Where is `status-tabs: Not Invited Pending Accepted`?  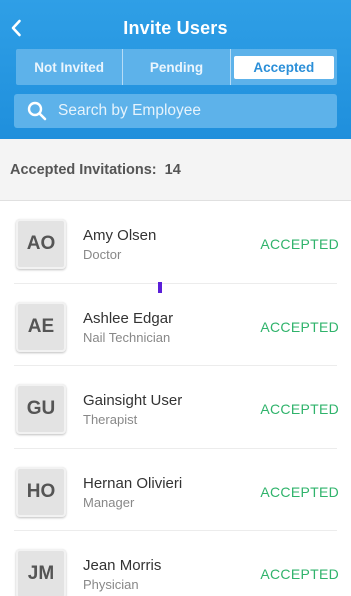
status-tabs: Not Invited Pending Accepted is located at coordinates (176, 67).